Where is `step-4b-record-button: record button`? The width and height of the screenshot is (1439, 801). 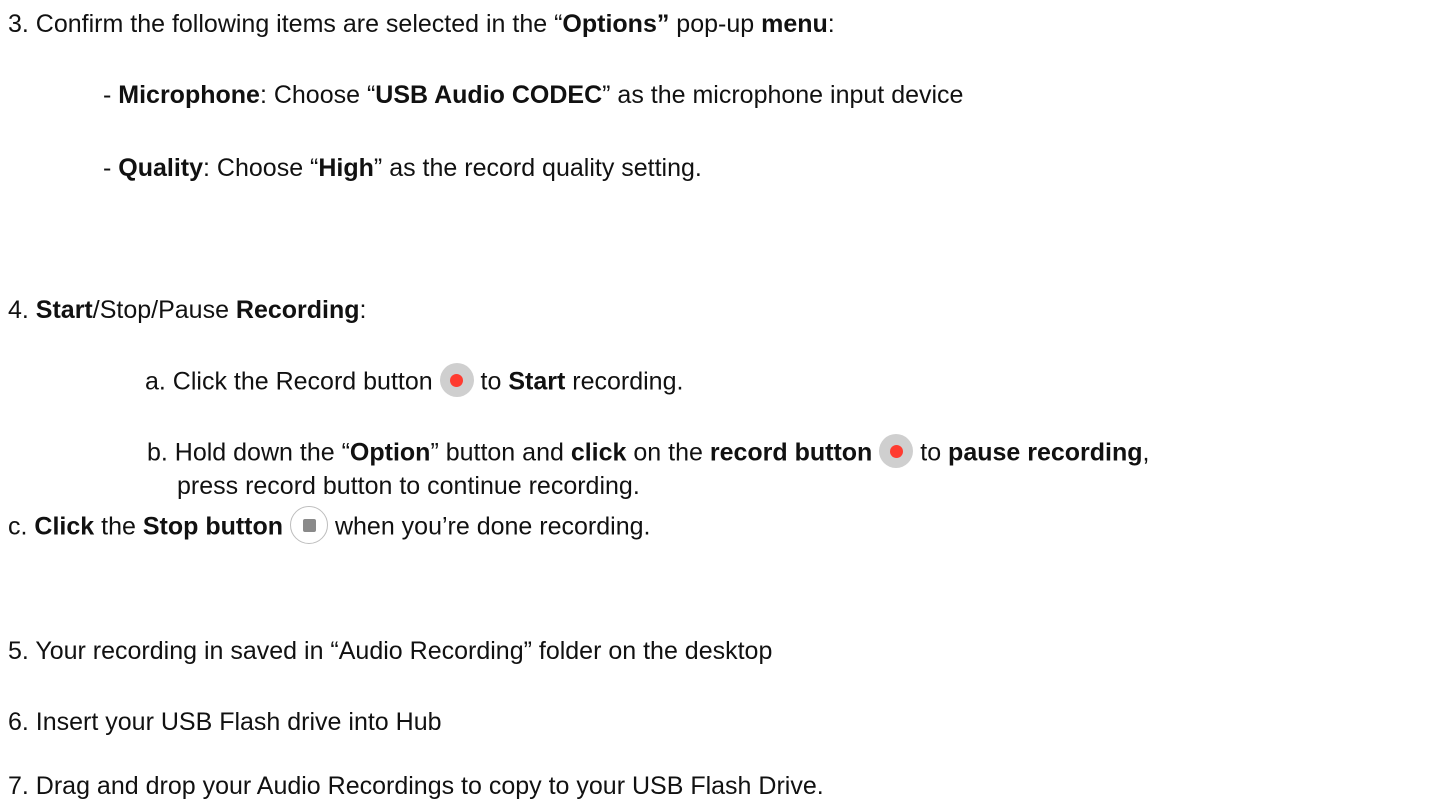
step-4b-record-button: record button is located at coordinates (791, 452).